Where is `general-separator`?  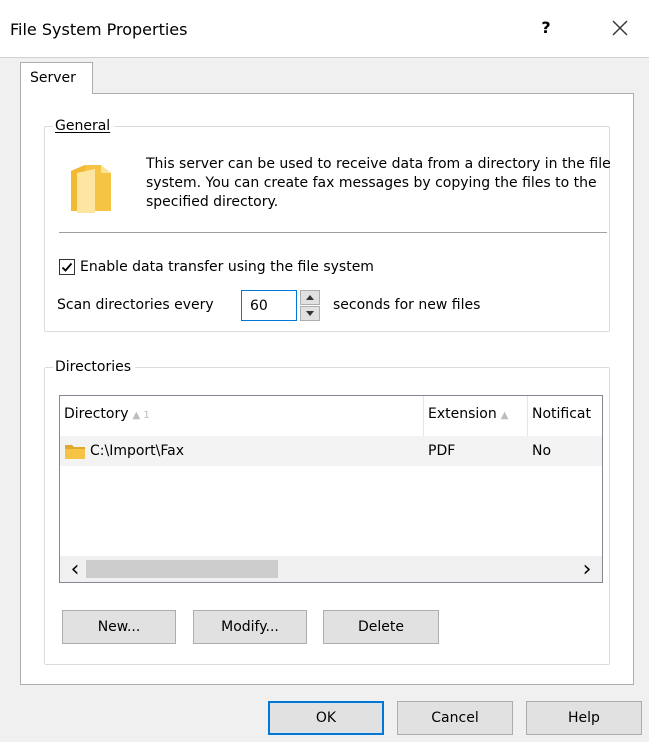
general-separator is located at coordinates (333, 232).